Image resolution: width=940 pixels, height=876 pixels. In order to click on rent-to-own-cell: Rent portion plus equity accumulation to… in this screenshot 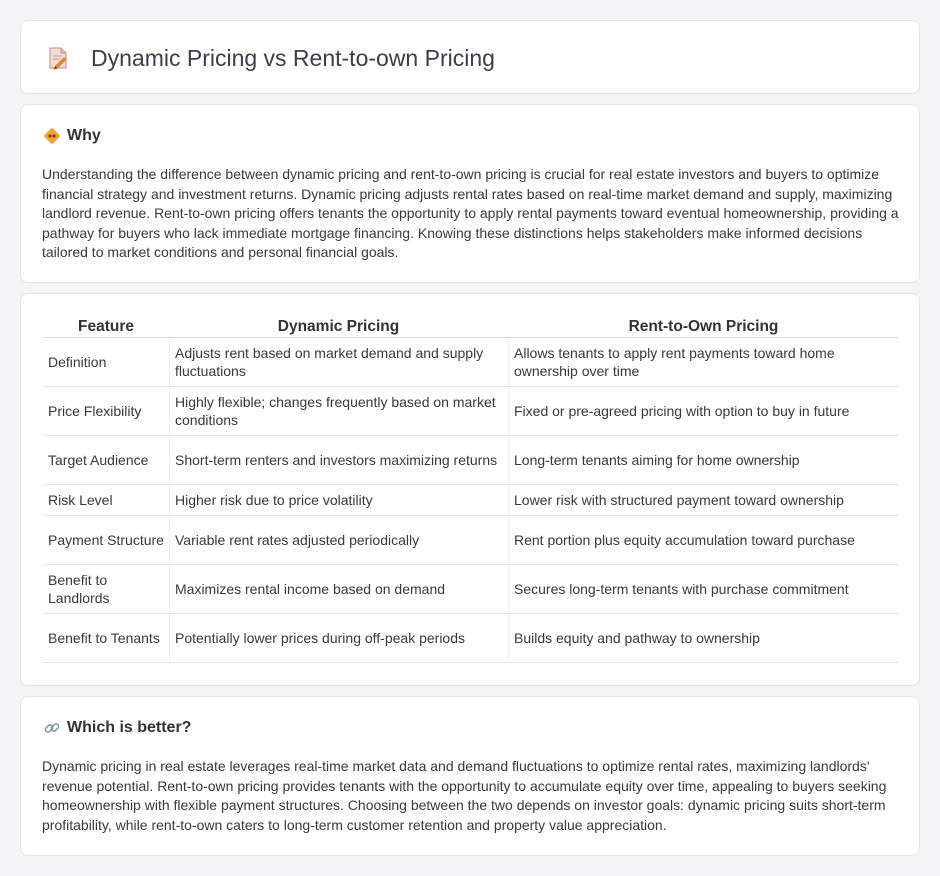, I will do `click(703, 540)`.